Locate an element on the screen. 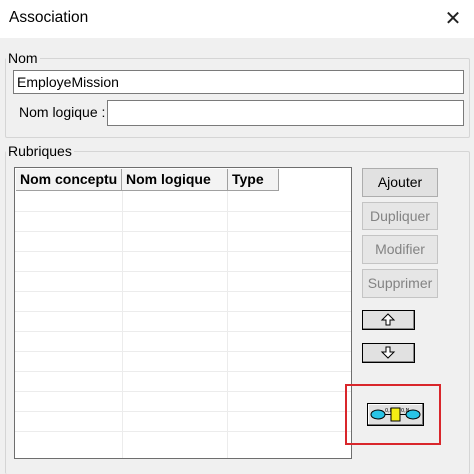  association-icon: 0,N 0,N is located at coordinates (395, 414).